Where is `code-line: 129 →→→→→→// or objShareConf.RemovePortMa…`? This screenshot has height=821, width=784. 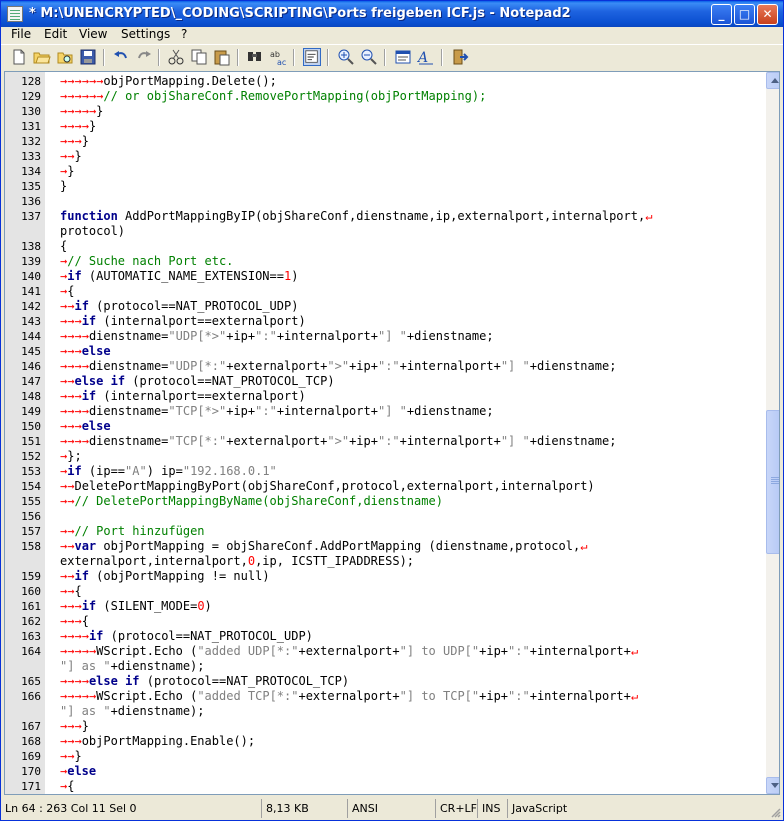
code-line: 129 →→→→→→// or objShareConf.RemovePortMa… is located at coordinates (384, 96).